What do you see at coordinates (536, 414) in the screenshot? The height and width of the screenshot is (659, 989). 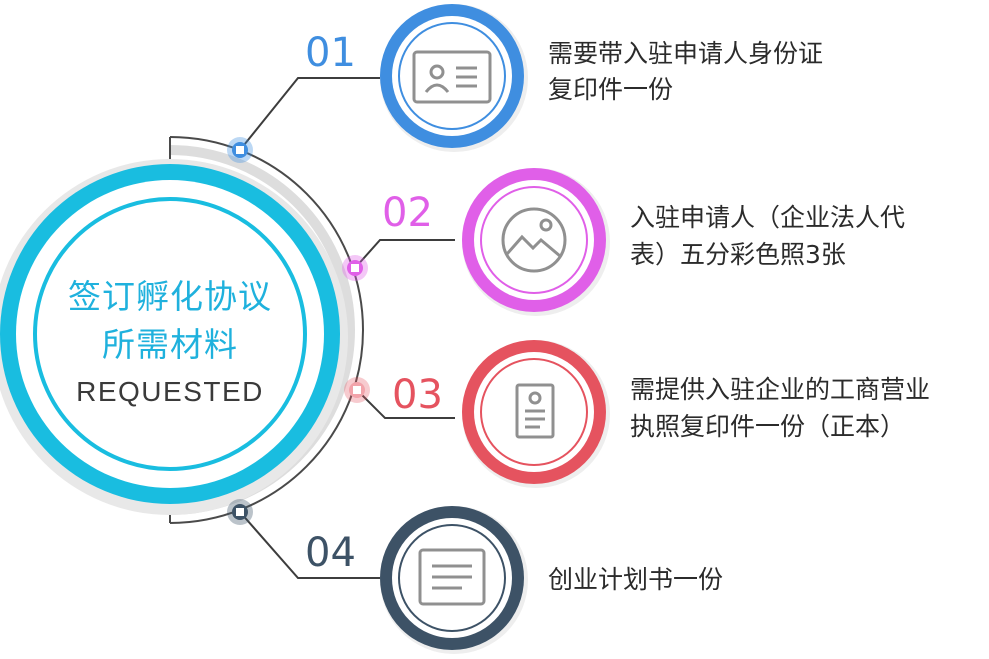 I see `item-03-badge` at bounding box center [536, 414].